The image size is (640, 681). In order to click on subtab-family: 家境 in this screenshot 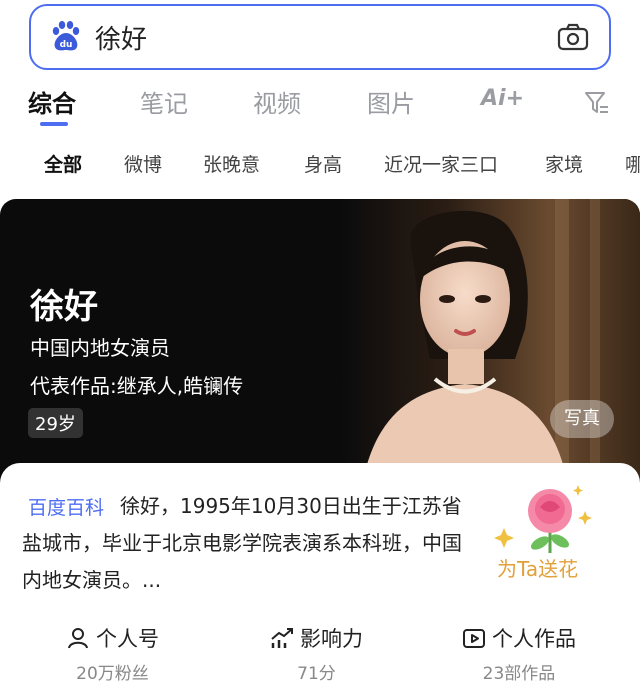, I will do `click(564, 163)`.